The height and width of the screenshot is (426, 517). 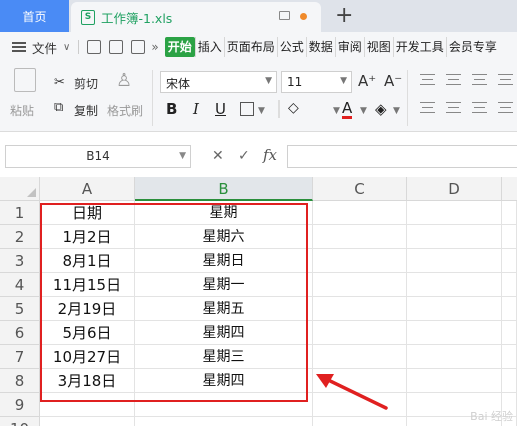 What do you see at coordinates (347, 109) in the screenshot?
I see `font-color-button: A` at bounding box center [347, 109].